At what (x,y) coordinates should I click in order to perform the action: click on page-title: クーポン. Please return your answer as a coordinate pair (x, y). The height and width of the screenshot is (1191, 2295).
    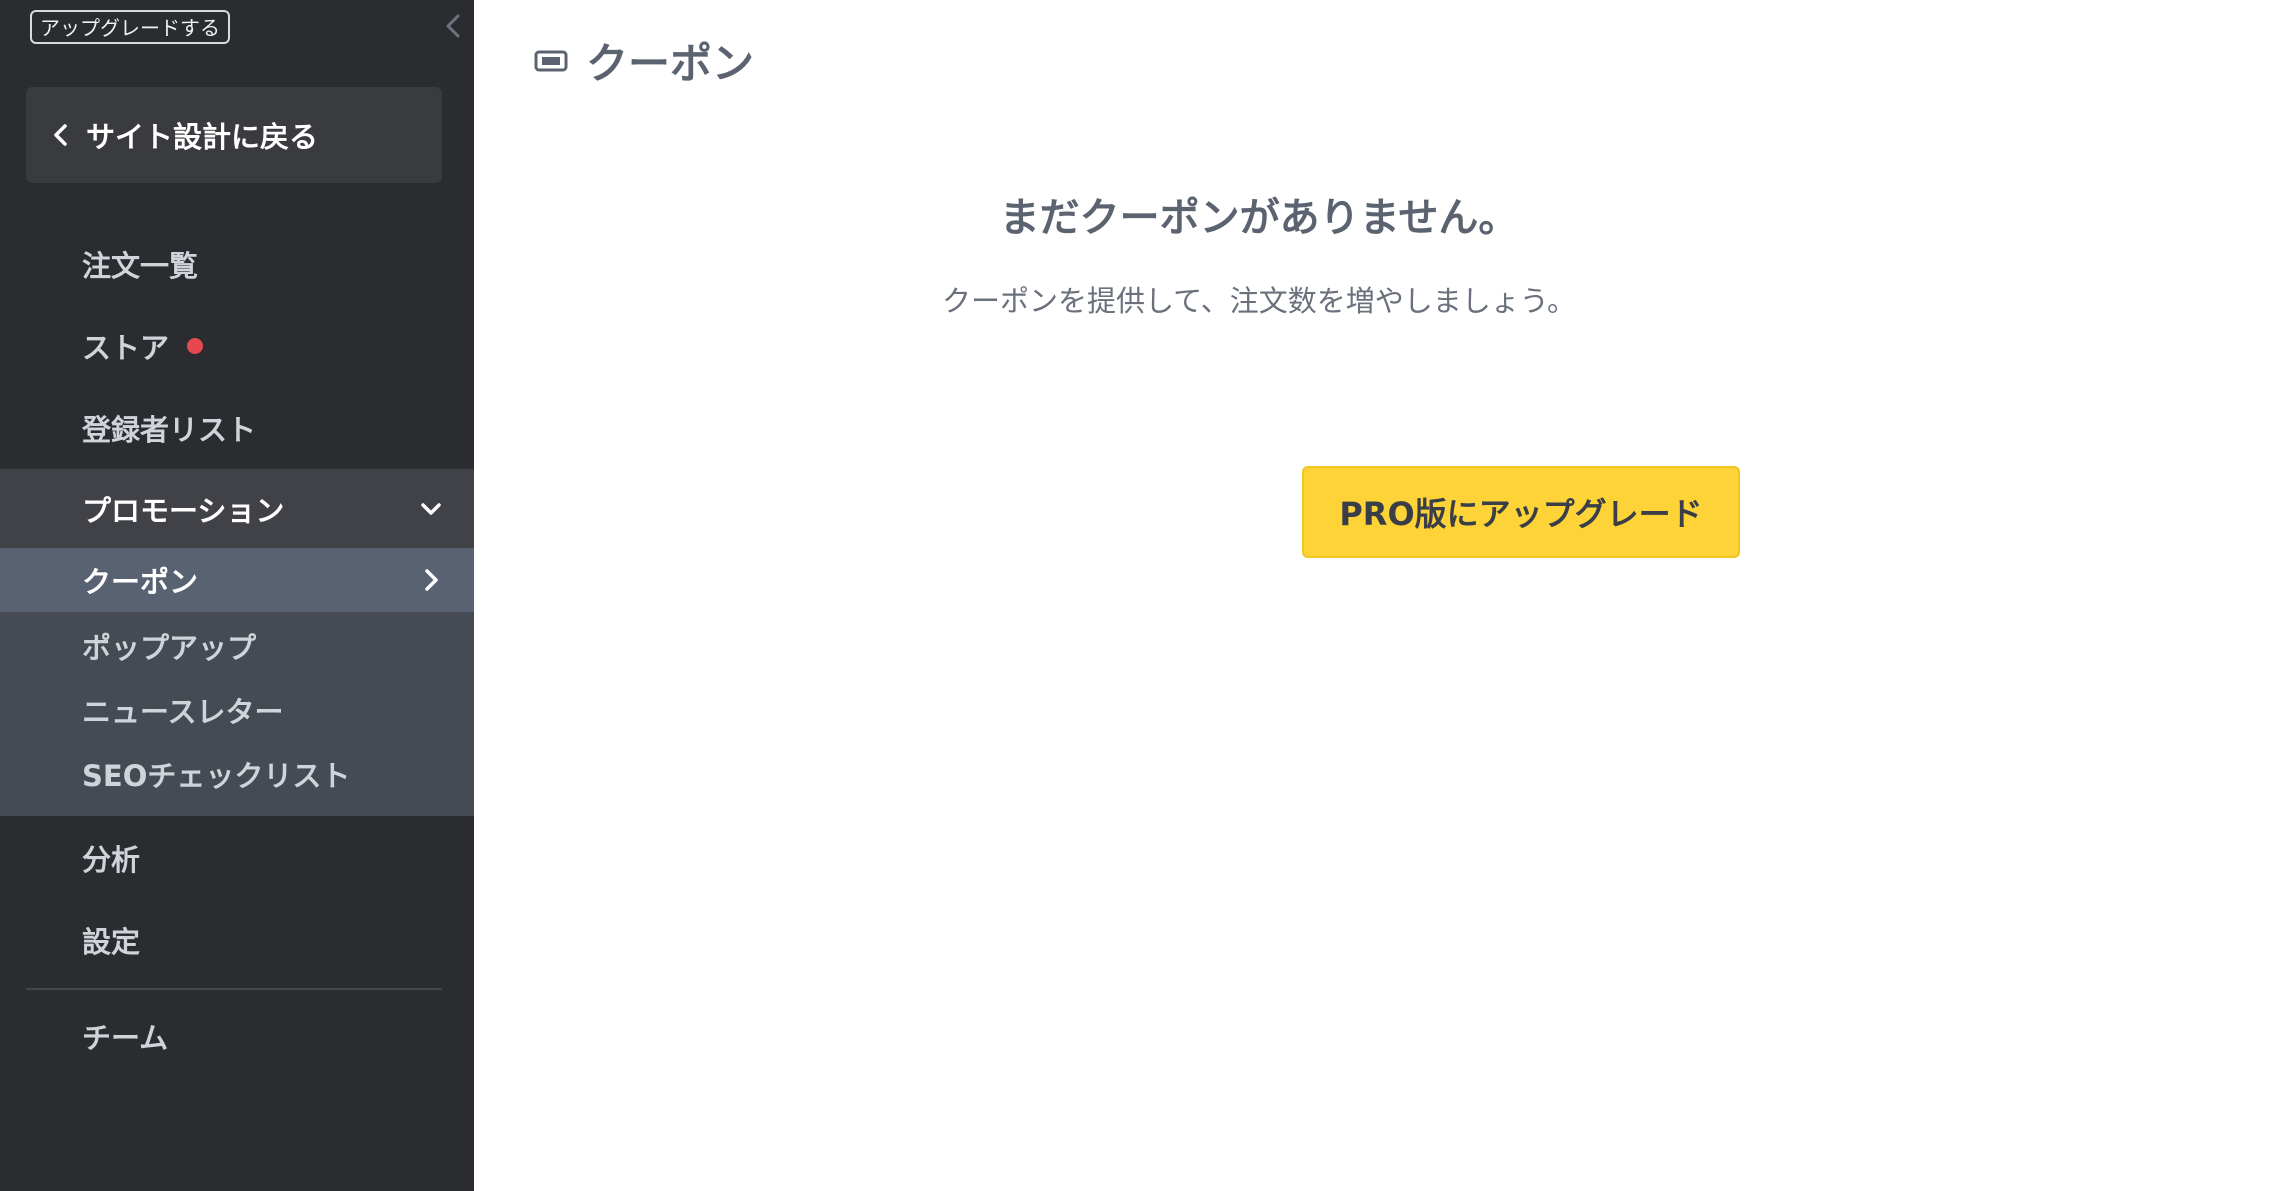
    Looking at the image, I should click on (670, 63).